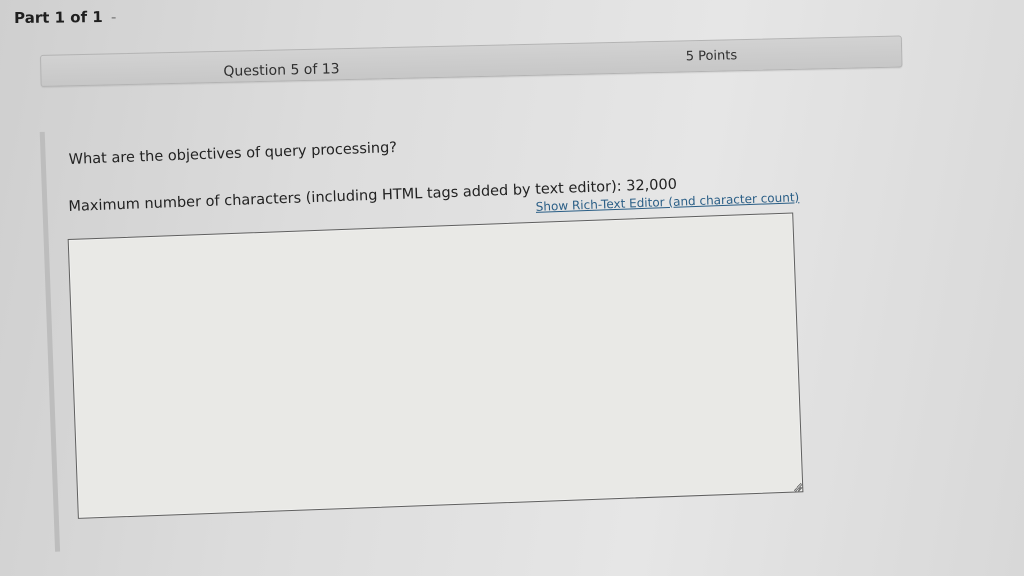 This screenshot has height=576, width=1024. I want to click on question-header-bar: Question 5 of 13 5 Points, so click(471, 61).